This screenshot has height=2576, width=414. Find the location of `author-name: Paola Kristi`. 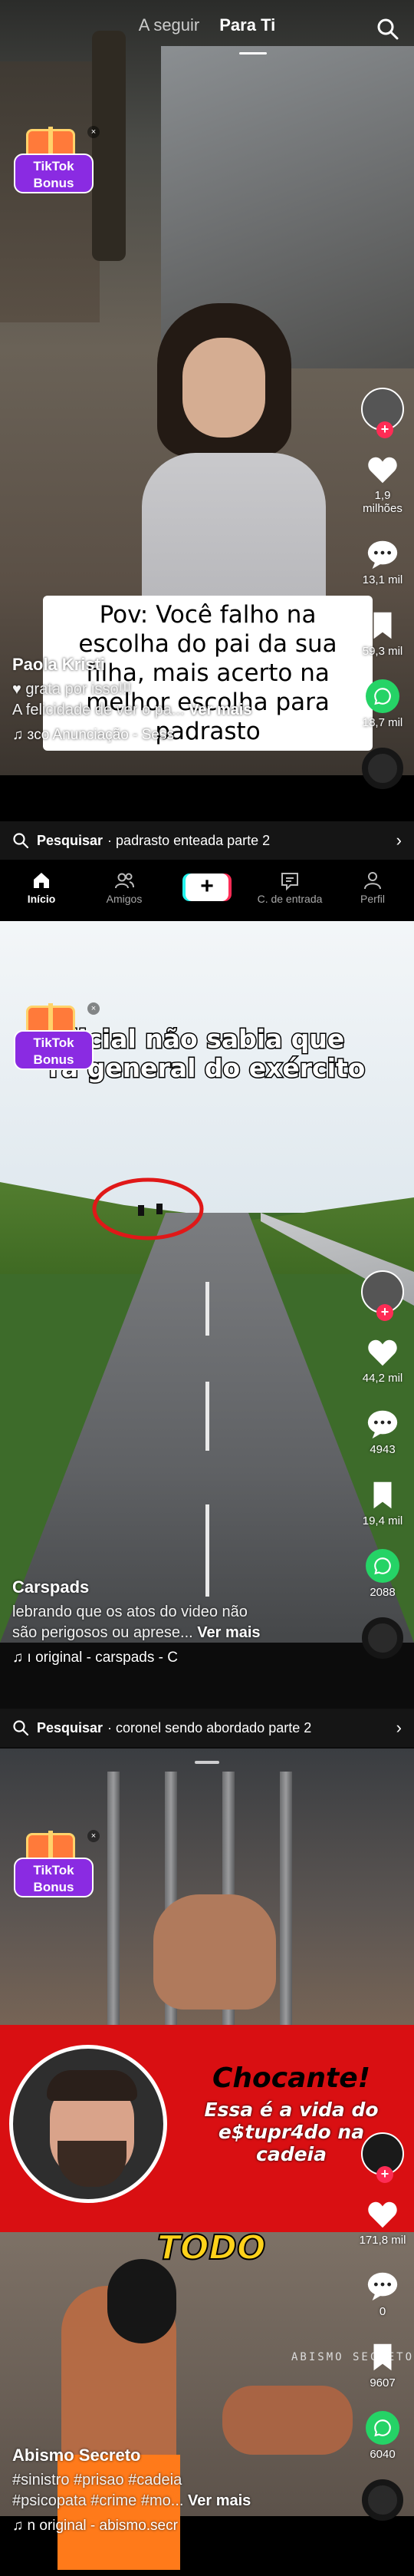

author-name: Paola Kristi is located at coordinates (173, 665).